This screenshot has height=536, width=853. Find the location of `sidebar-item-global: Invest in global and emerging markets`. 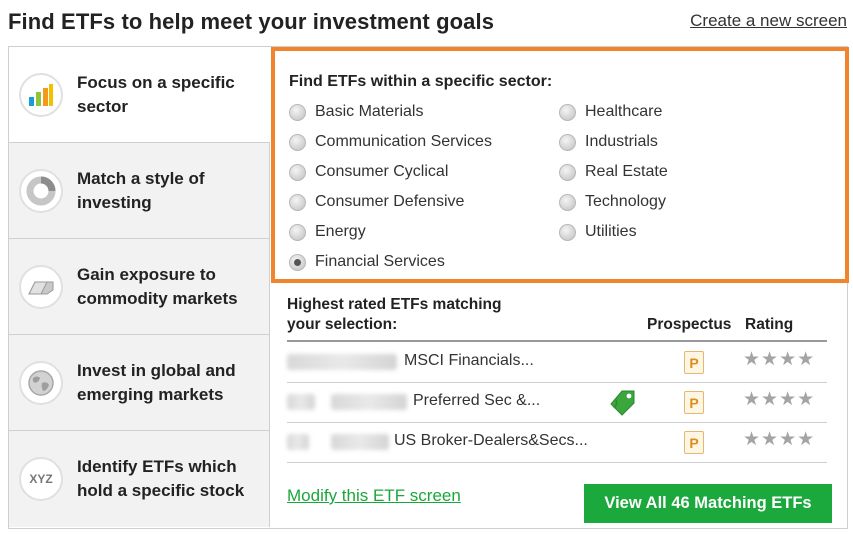

sidebar-item-global: Invest in global and emerging markets is located at coordinates (139, 383).